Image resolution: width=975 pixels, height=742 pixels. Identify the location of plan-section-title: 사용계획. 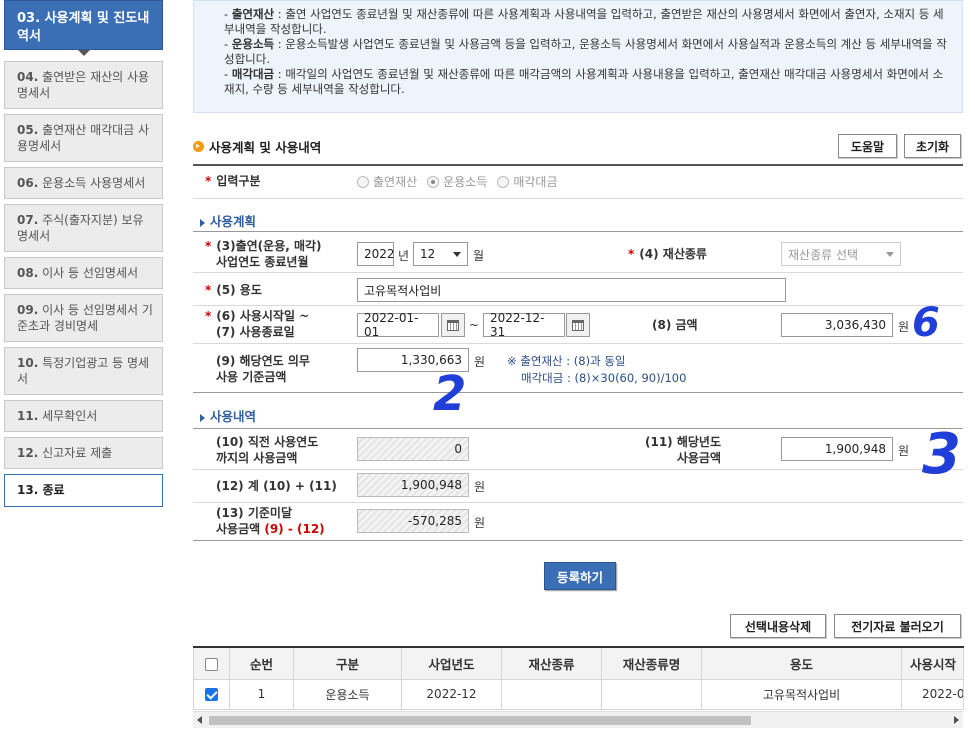
(228, 220).